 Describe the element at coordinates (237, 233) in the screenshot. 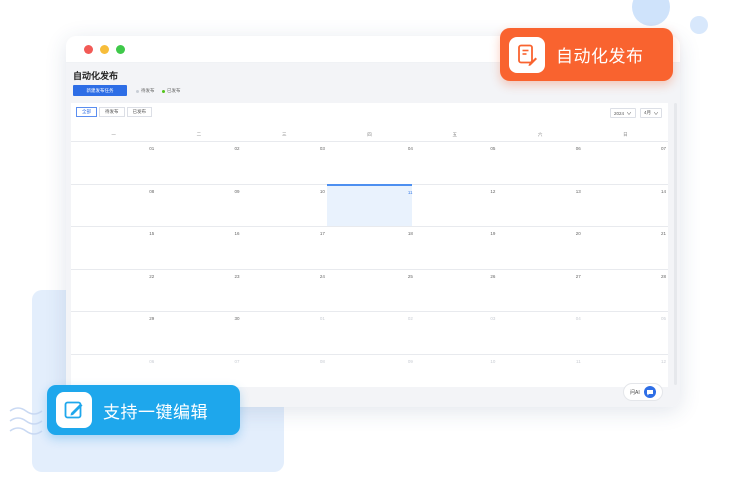

I see `day-number: 16` at that location.